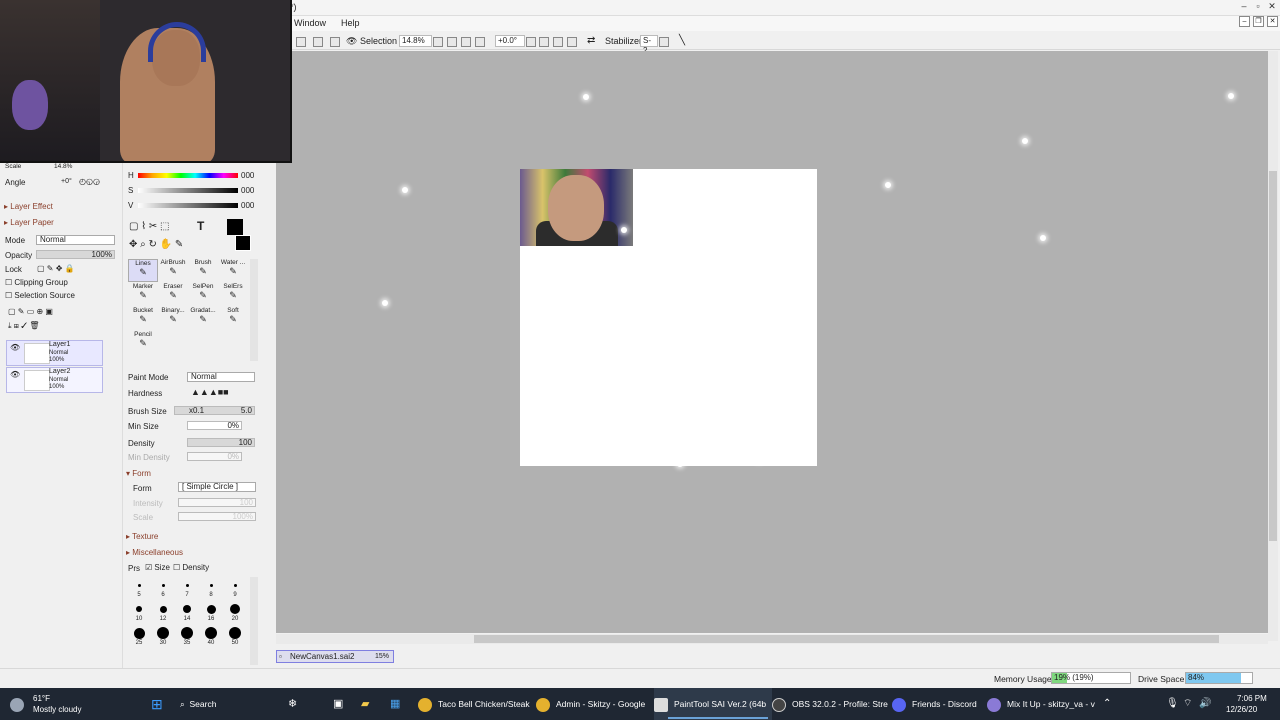 This screenshot has width=1280, height=720. I want to click on windows-start-icon: ⊞, so click(157, 704).